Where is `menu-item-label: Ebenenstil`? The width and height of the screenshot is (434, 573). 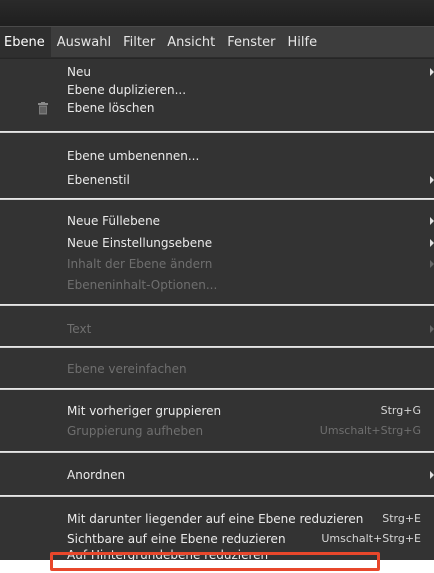 menu-item-label: Ebenenstil is located at coordinates (98, 180).